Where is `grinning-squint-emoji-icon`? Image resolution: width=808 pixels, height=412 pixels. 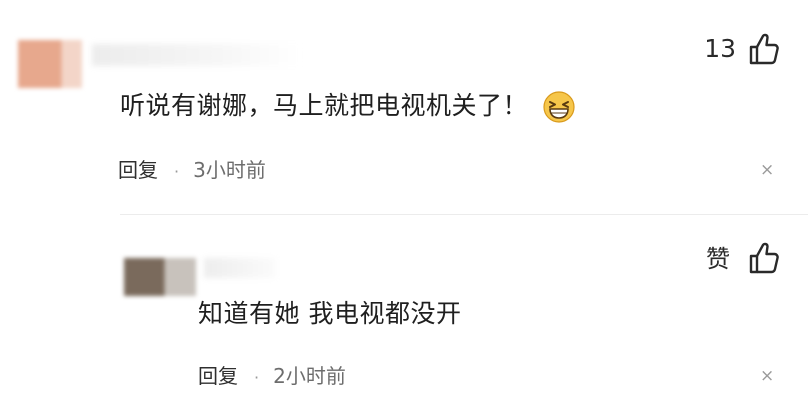
grinning-squint-emoji-icon is located at coordinates (559, 107).